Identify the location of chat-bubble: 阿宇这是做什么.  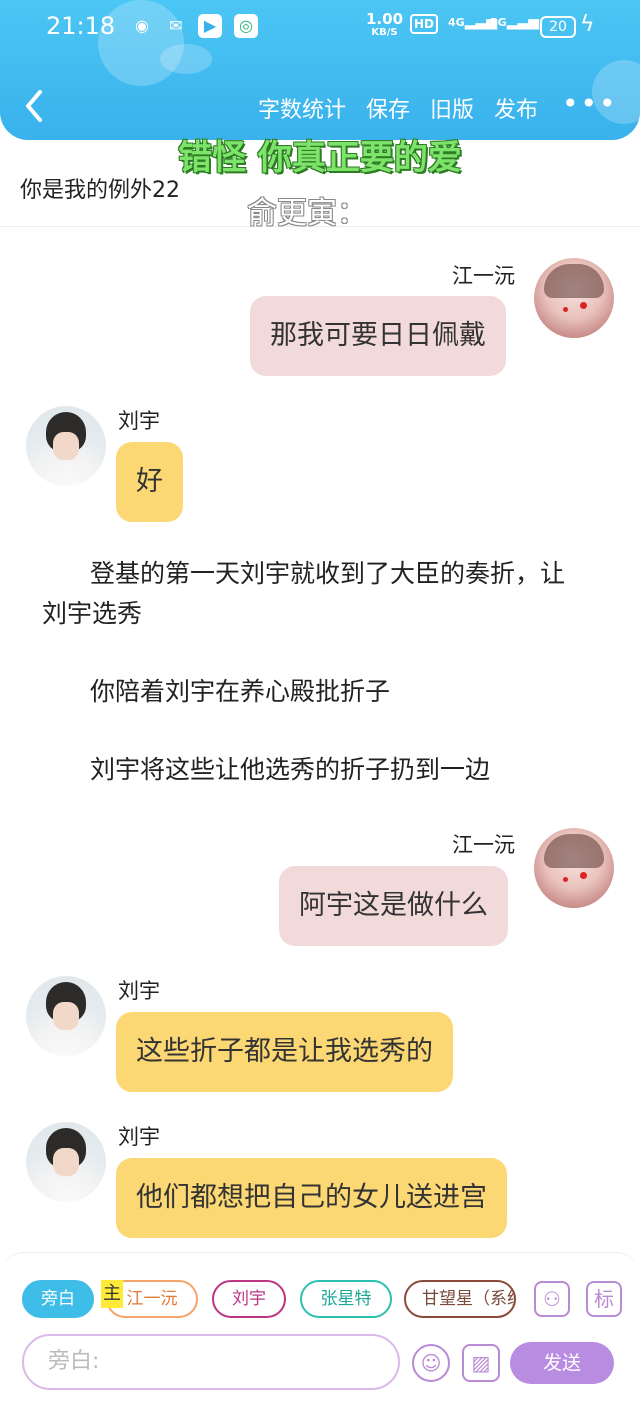
(393, 906).